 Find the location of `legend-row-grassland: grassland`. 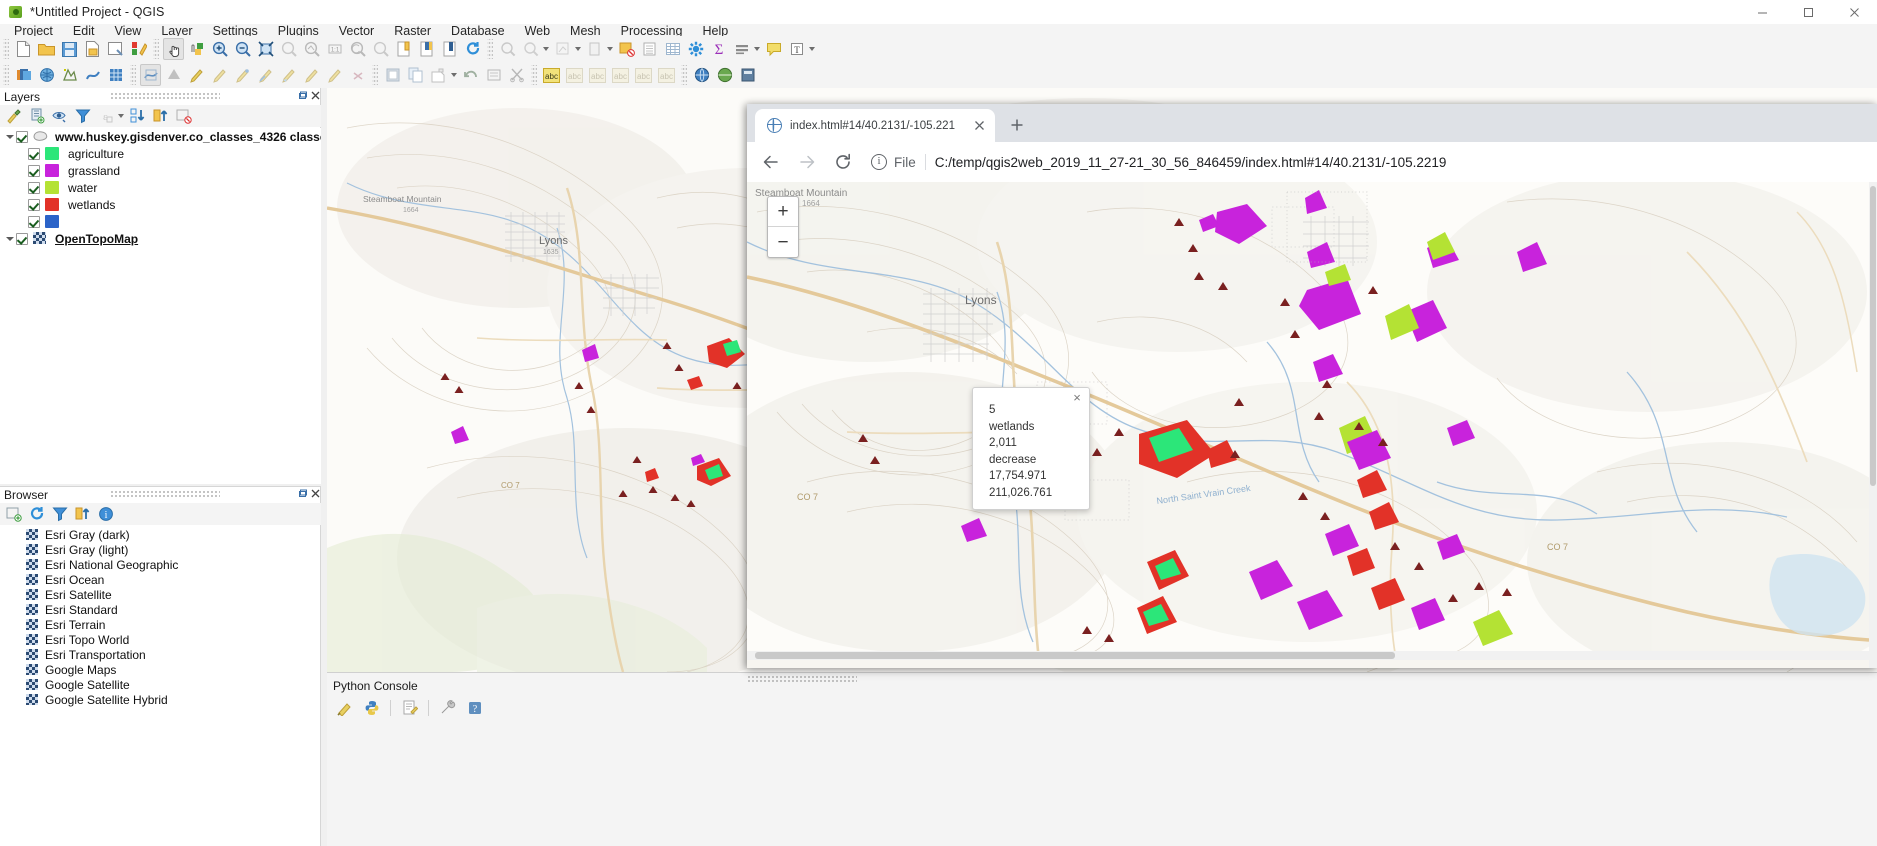

legend-row-grassland: grassland is located at coordinates (160, 170).